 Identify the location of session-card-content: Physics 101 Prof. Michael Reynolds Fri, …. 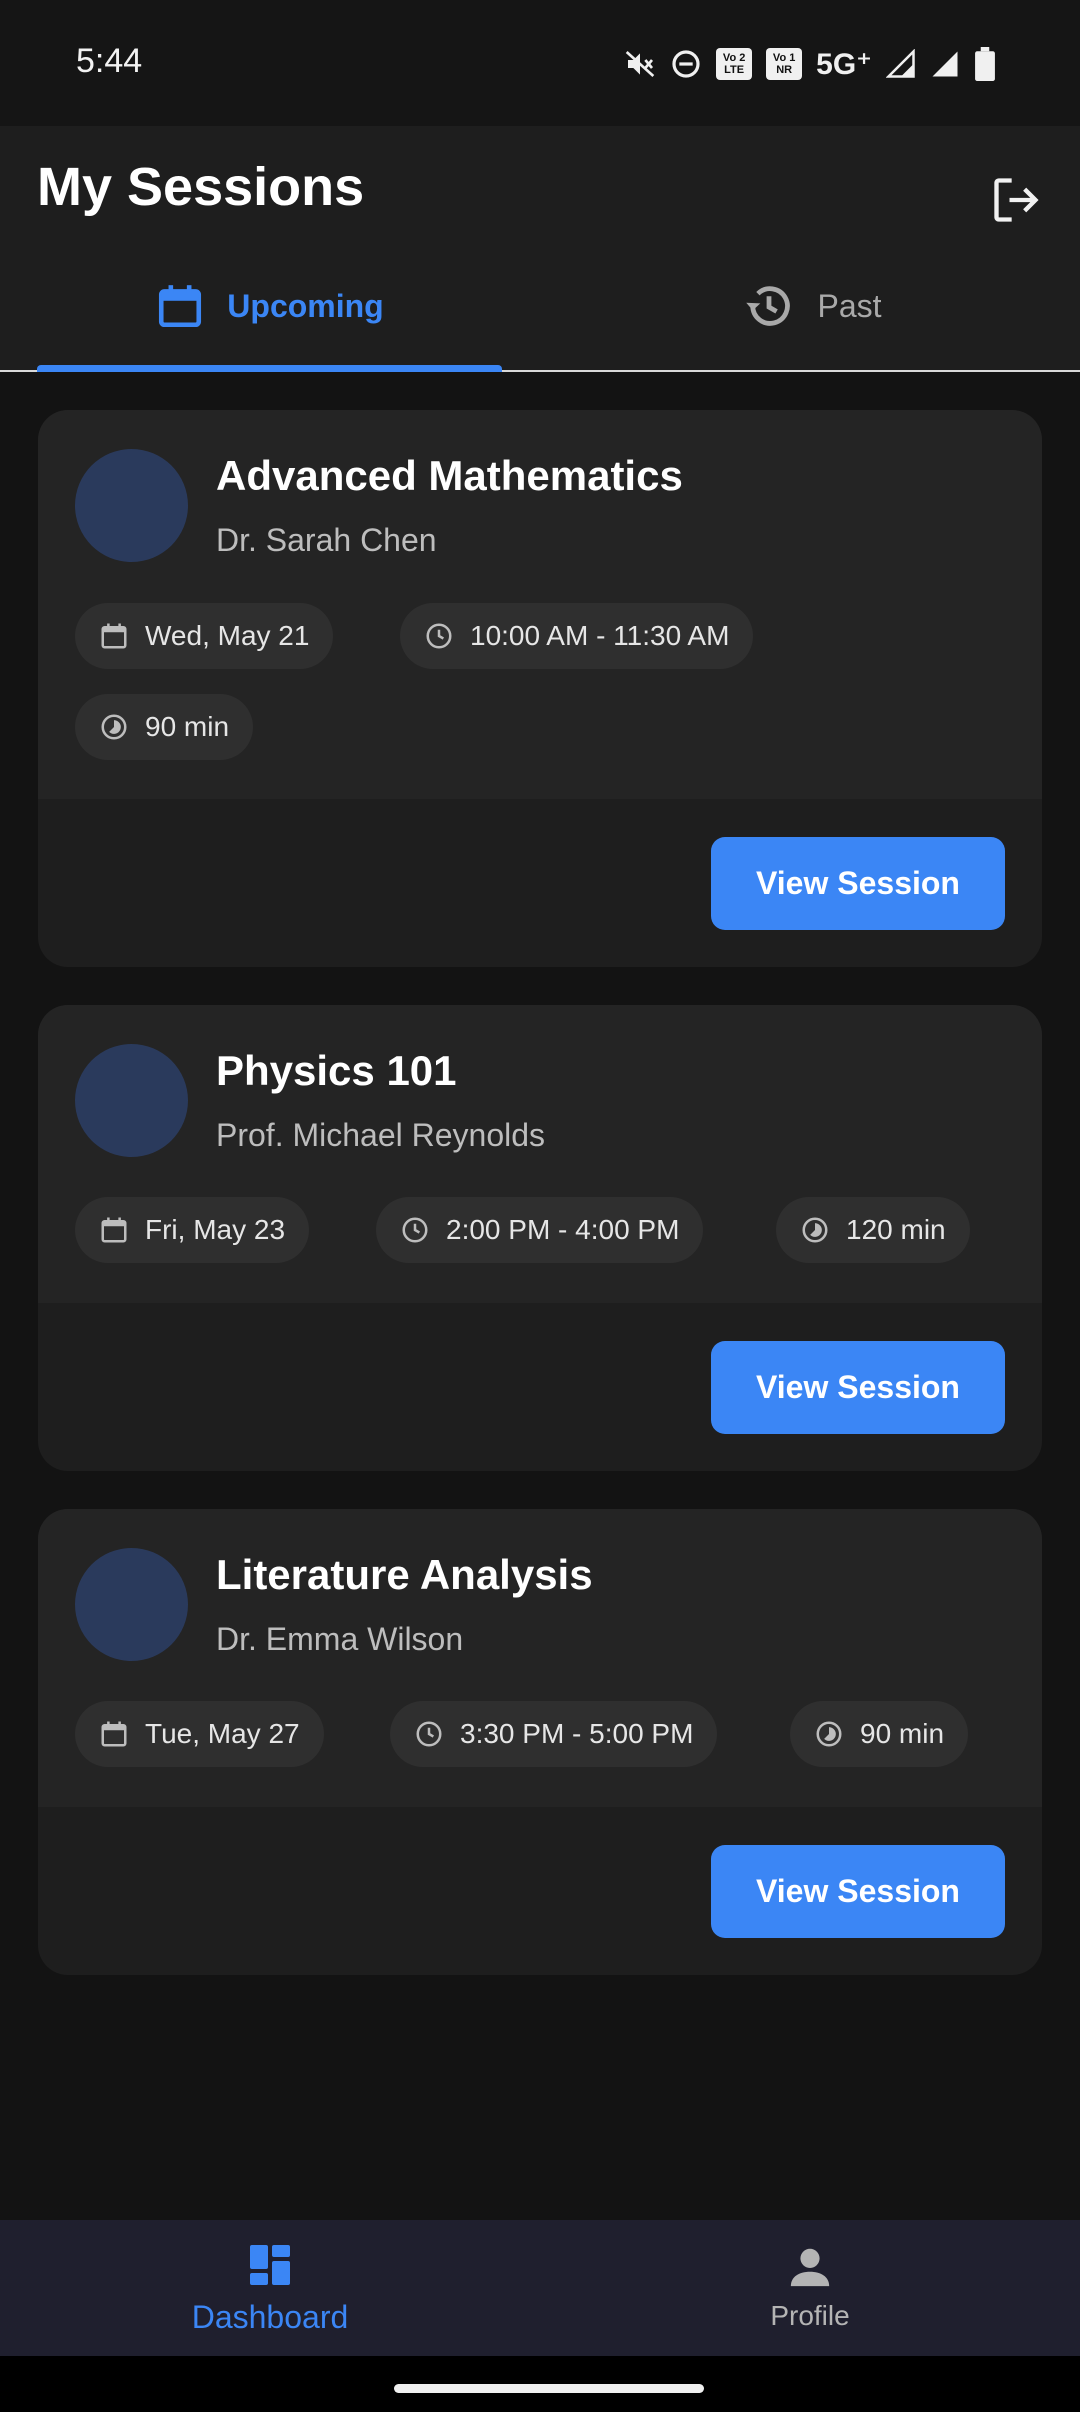
(540, 1154).